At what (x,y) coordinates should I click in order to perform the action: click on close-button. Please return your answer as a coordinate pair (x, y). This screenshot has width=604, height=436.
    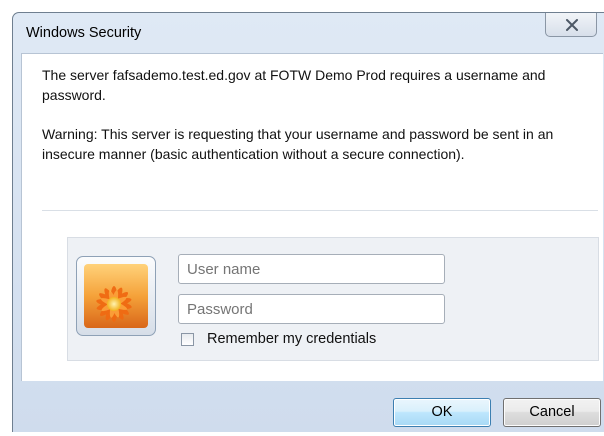
    Looking at the image, I should click on (571, 25).